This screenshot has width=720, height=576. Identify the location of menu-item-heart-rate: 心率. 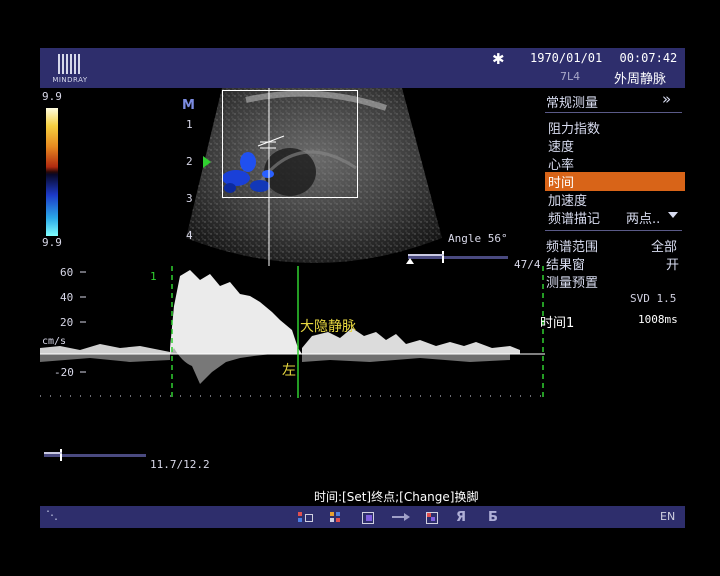
(561, 163).